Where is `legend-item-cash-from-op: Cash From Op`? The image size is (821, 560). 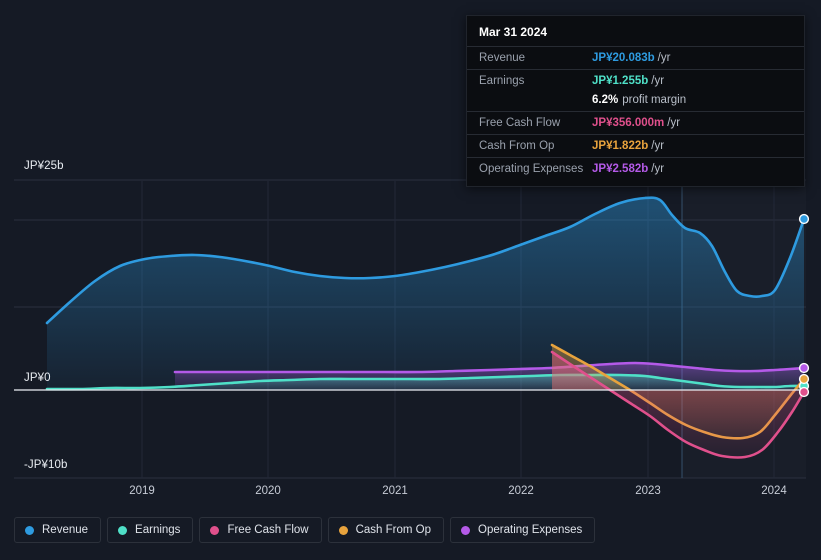 legend-item-cash-from-op: Cash From Op is located at coordinates (386, 530).